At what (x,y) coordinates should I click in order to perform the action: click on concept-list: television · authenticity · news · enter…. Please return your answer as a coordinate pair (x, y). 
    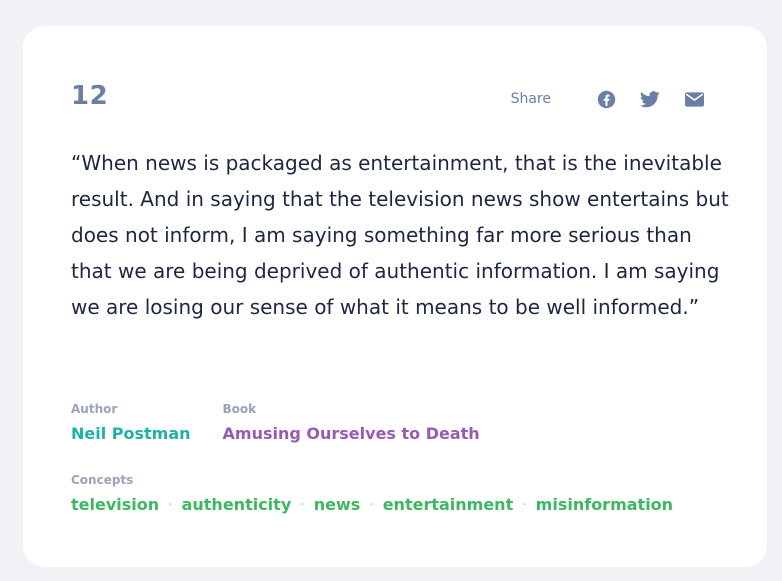
    Looking at the image, I should click on (372, 504).